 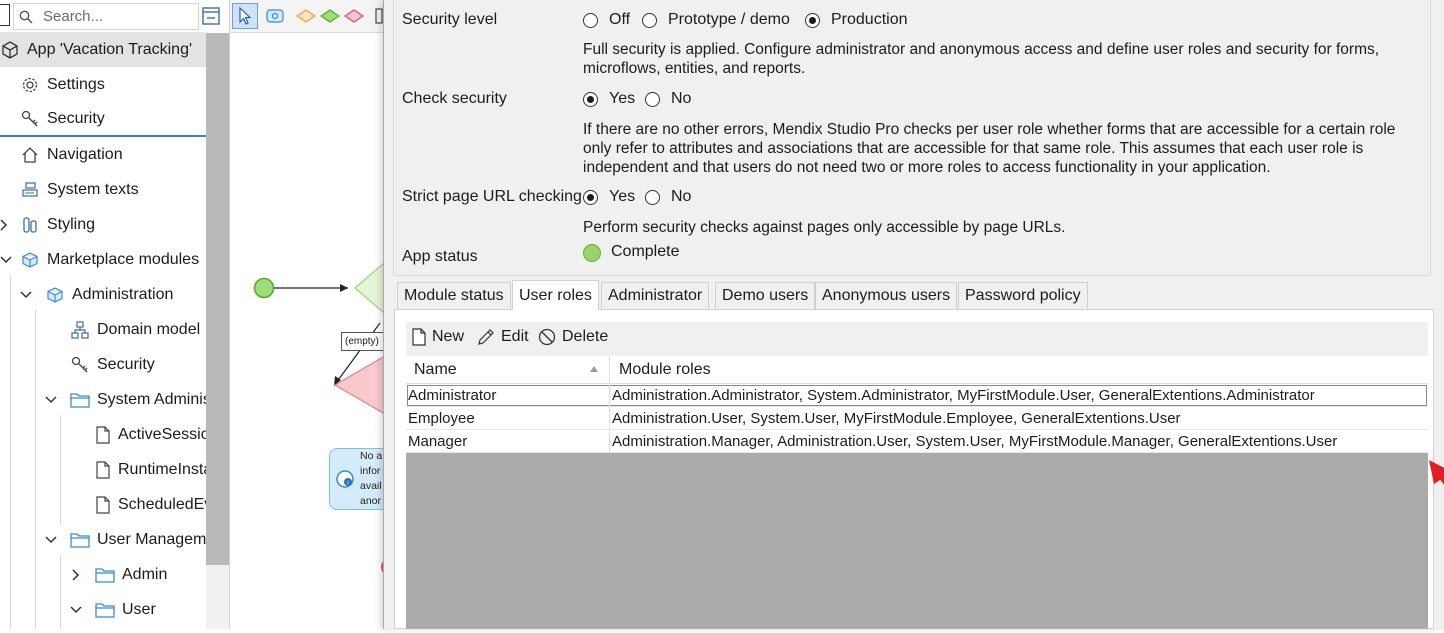 I want to click on tab-user-roles: User roles, so click(x=555, y=295).